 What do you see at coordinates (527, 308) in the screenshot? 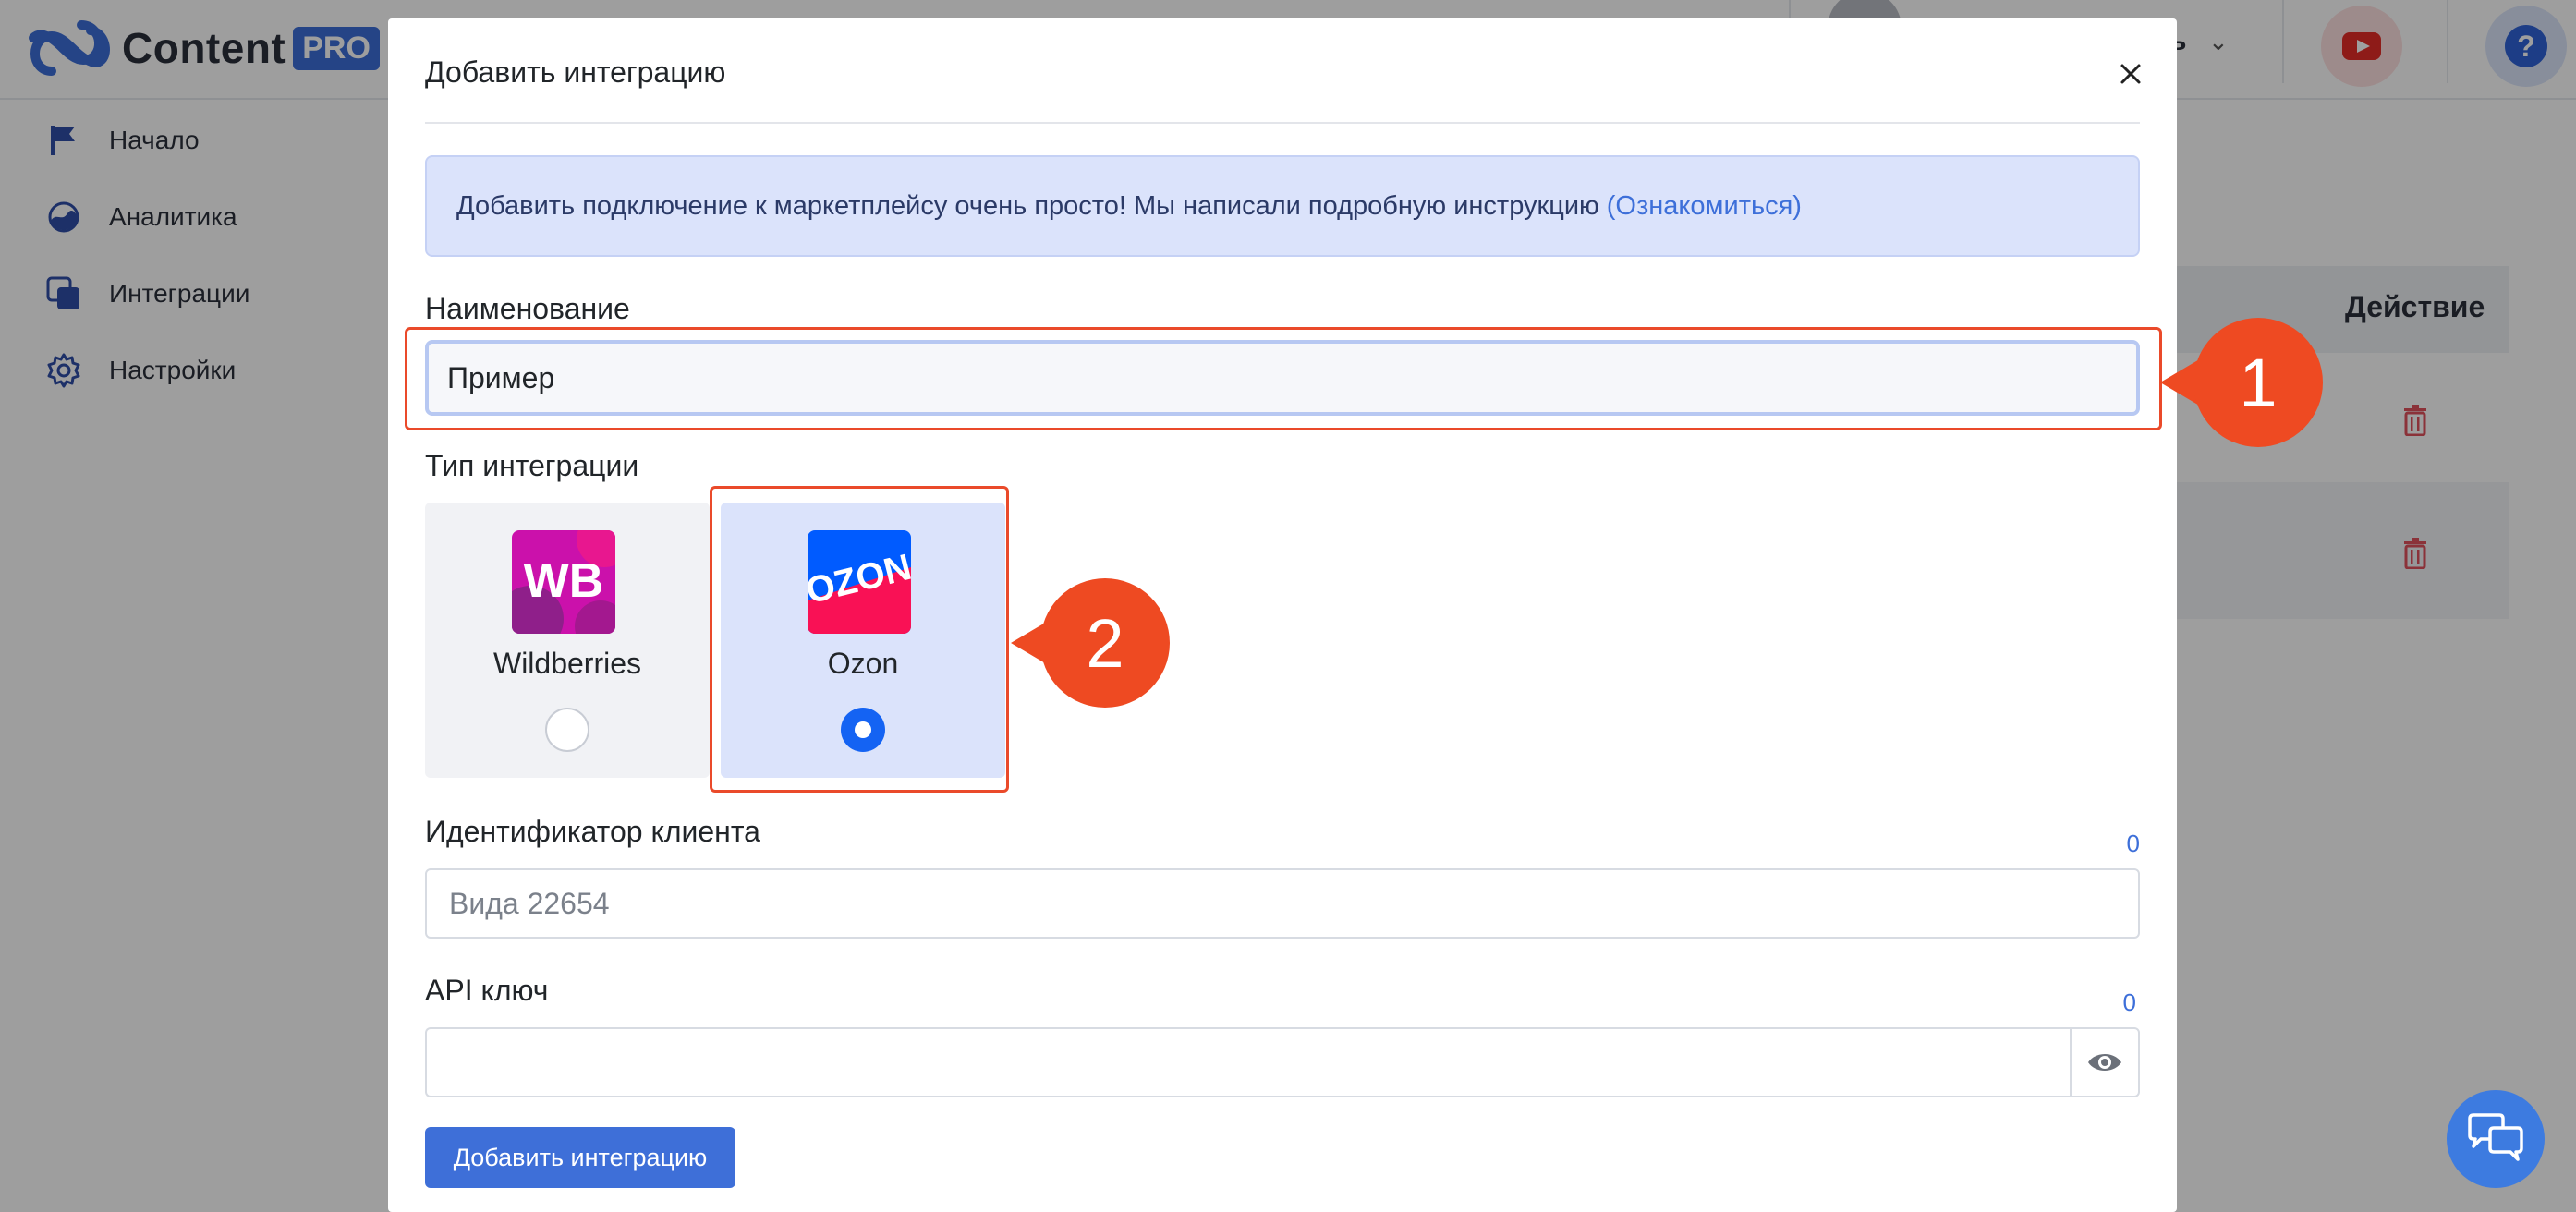
I see `name-label: Наименование` at bounding box center [527, 308].